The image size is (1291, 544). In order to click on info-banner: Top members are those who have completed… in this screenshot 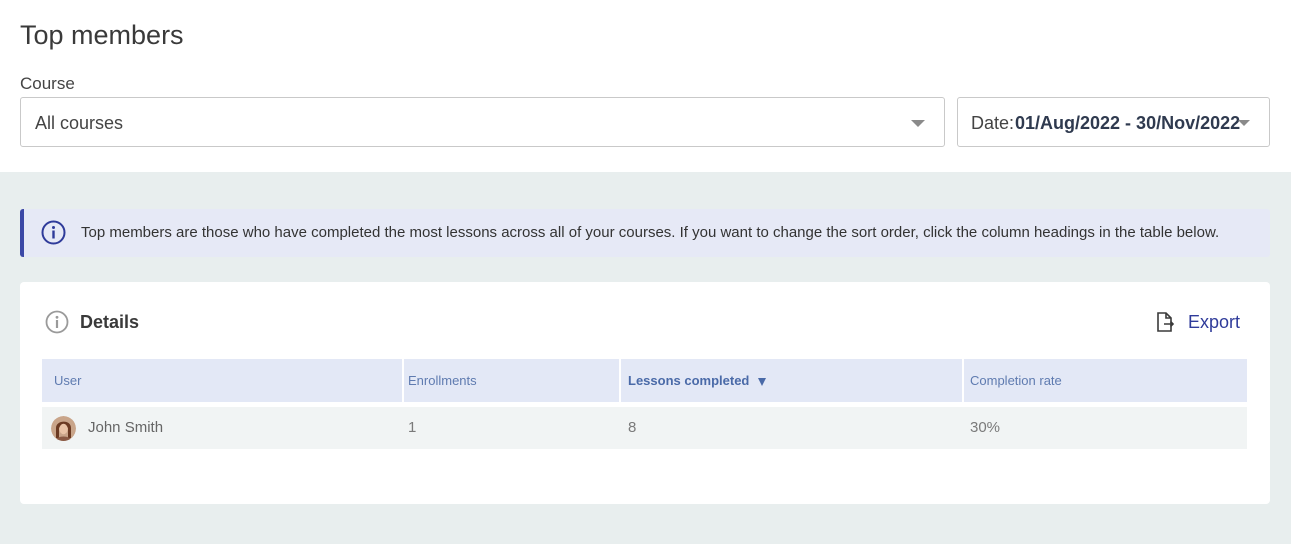, I will do `click(645, 233)`.